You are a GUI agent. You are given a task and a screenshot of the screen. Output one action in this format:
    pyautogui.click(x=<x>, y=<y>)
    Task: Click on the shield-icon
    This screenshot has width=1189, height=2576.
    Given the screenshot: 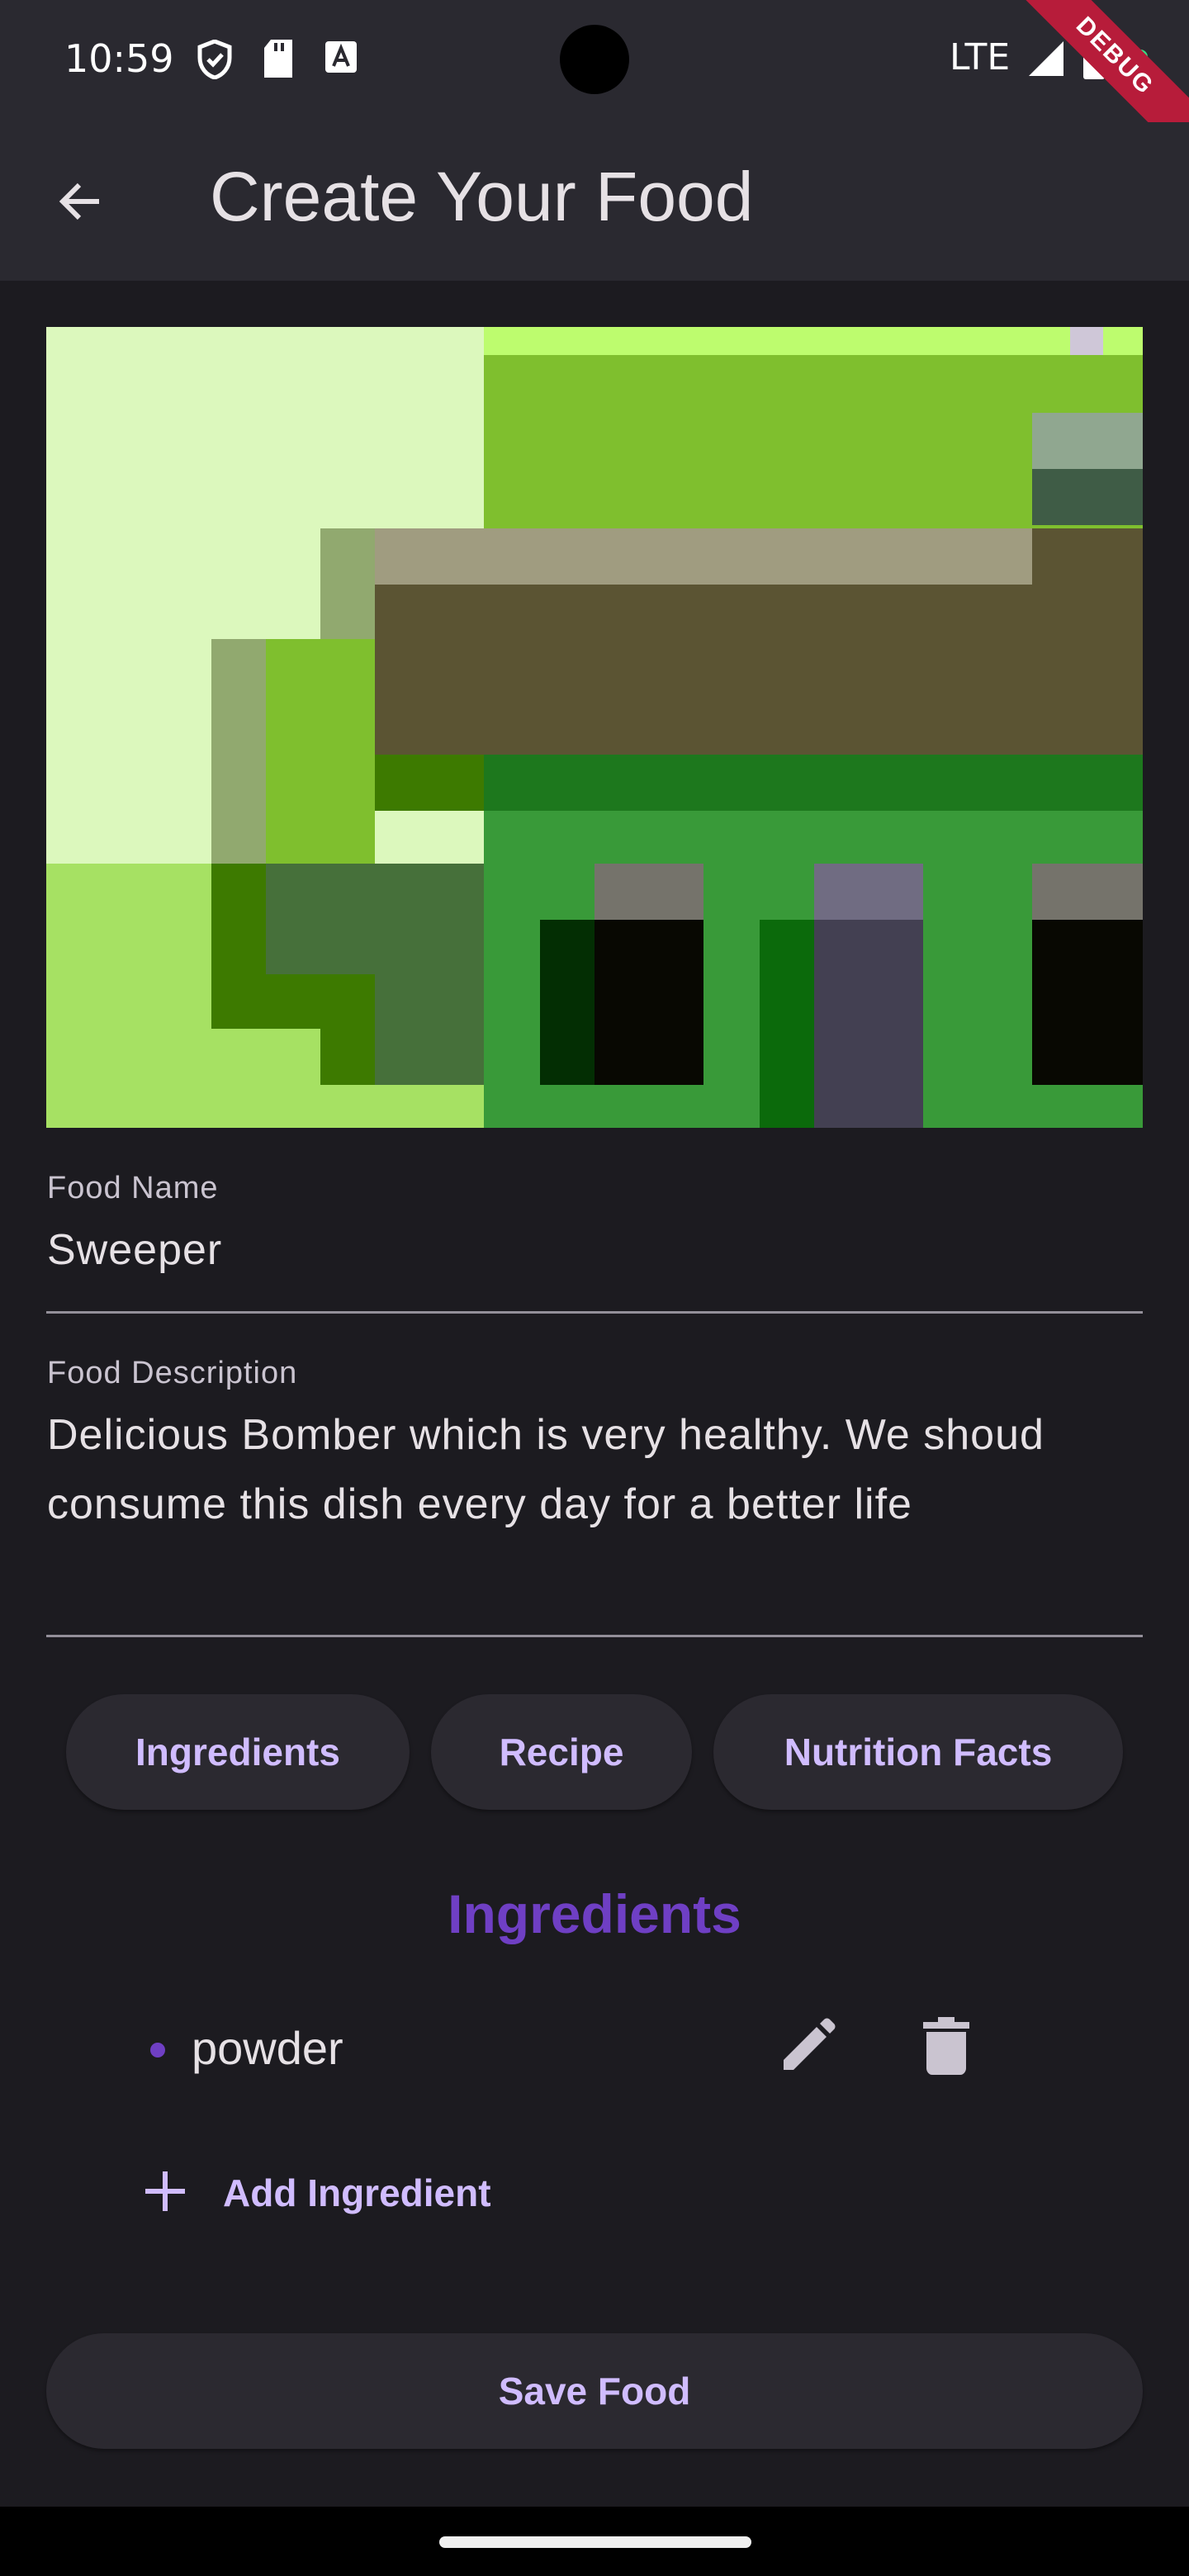 What is the action you would take?
    pyautogui.click(x=215, y=61)
    